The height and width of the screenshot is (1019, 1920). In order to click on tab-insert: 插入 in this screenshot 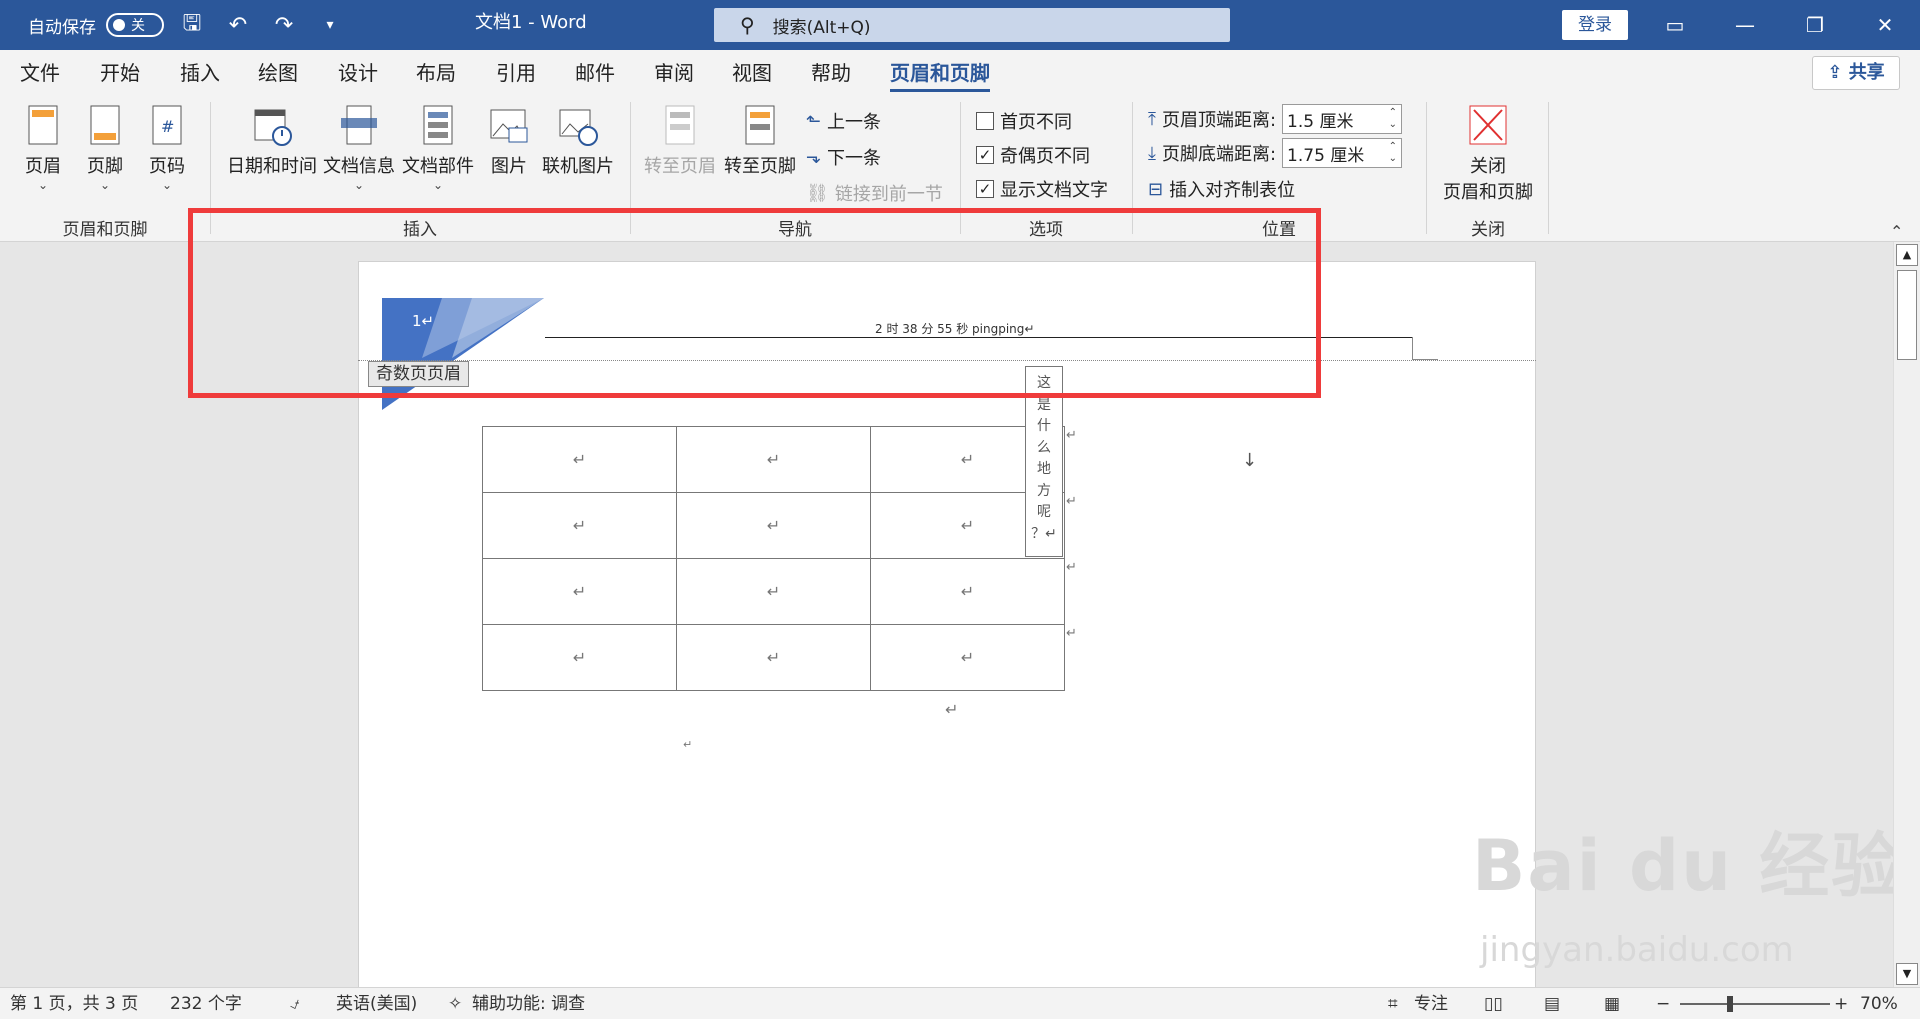, I will do `click(200, 73)`.